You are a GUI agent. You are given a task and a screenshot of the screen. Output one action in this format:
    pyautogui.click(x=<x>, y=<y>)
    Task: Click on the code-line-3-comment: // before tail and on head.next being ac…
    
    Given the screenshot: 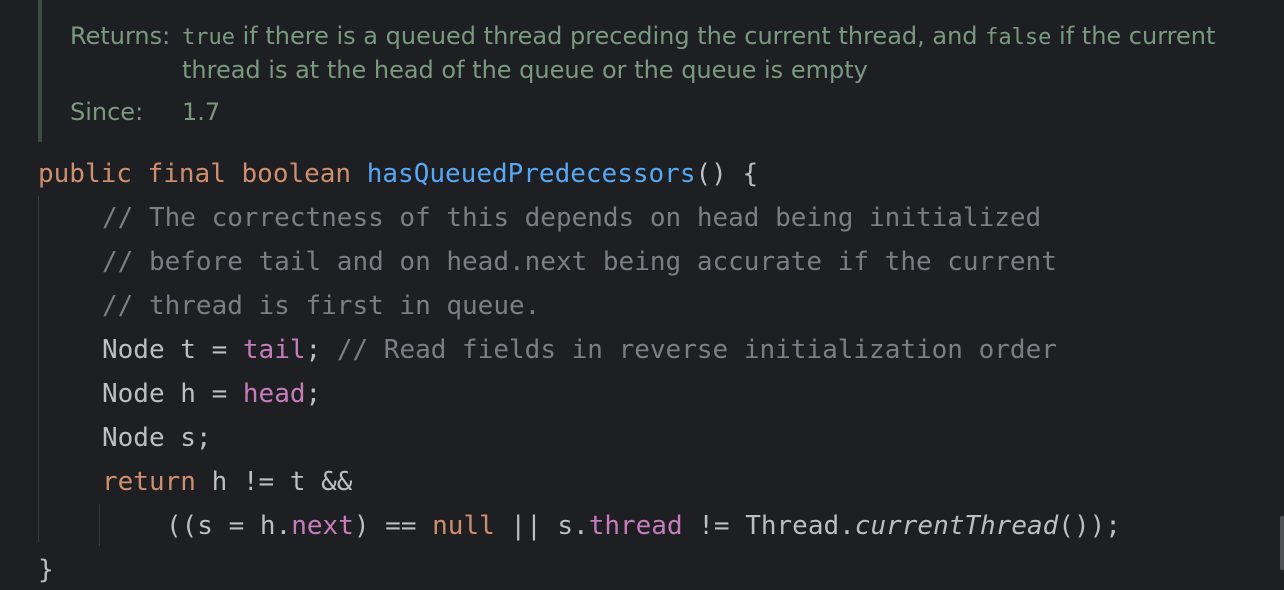 What is the action you would take?
    pyautogui.click(x=579, y=262)
    